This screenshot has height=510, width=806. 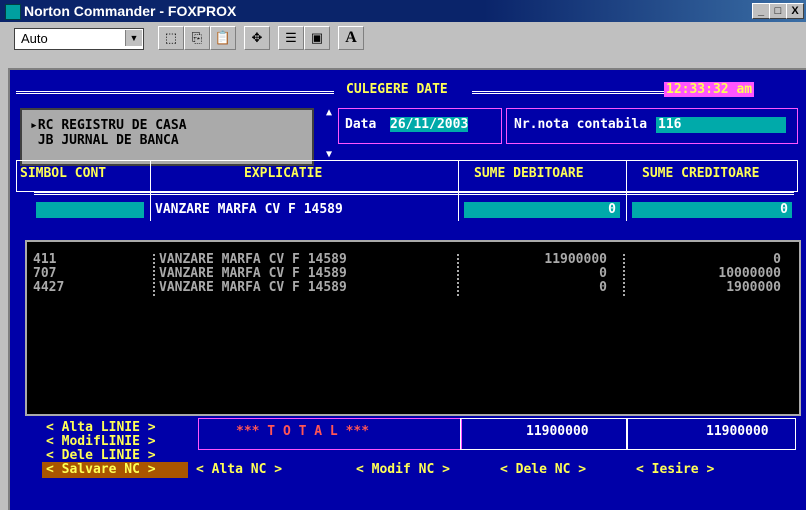 I want to click on table-row: 707, so click(x=44, y=273).